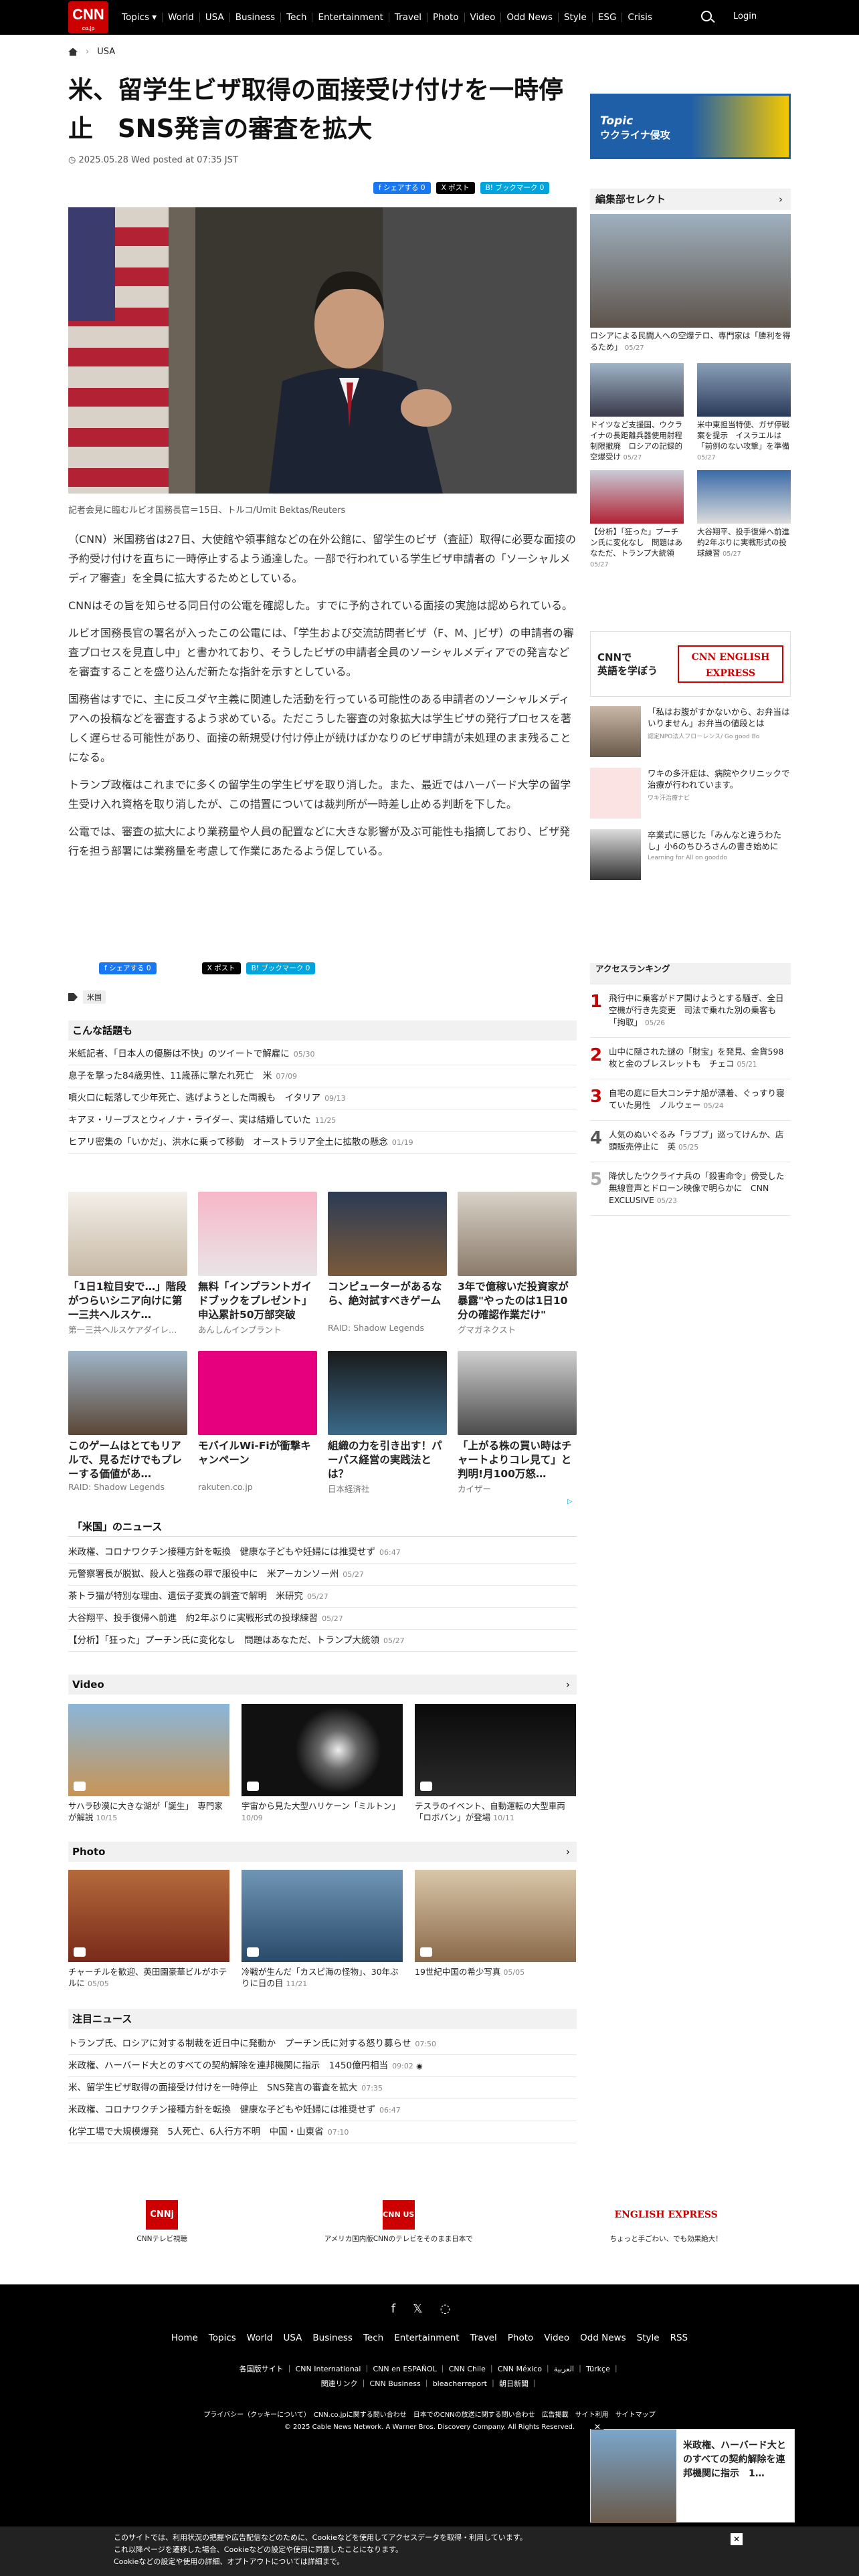  I want to click on photo-heading: Photo ›, so click(322, 1852).